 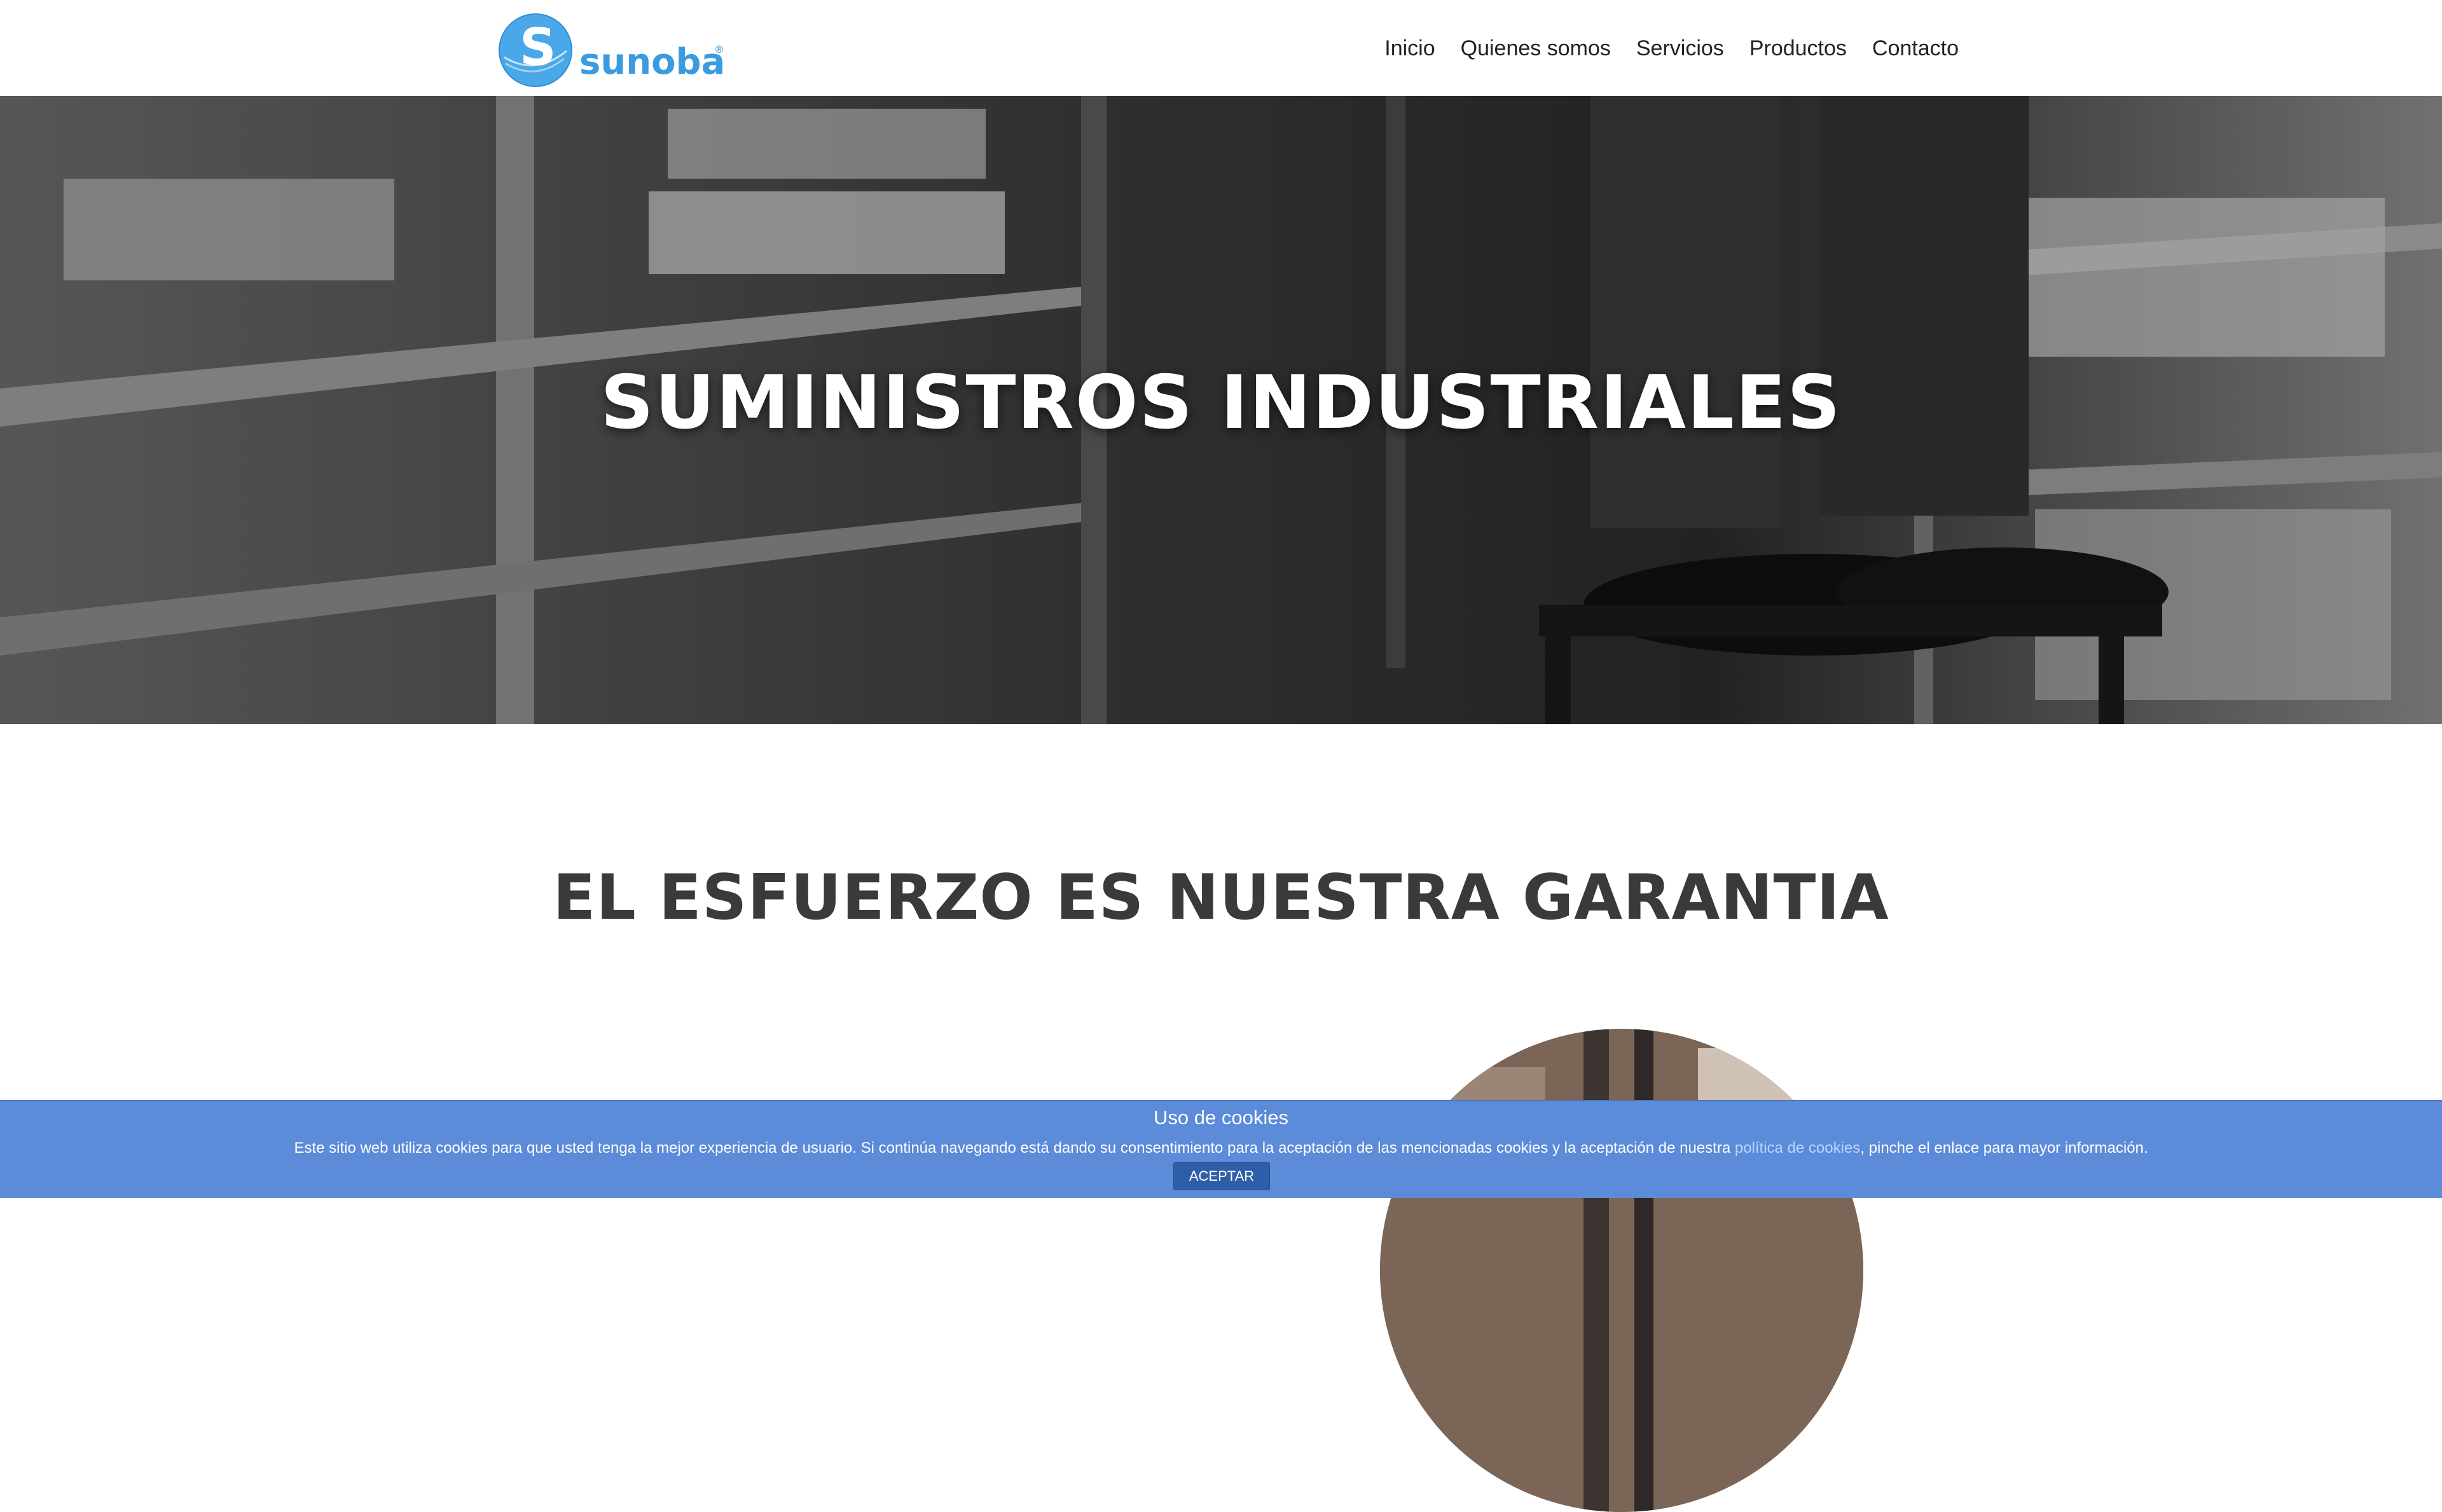 I want to click on nav-item-quienes-somos: Quienes somos, so click(x=1536, y=48).